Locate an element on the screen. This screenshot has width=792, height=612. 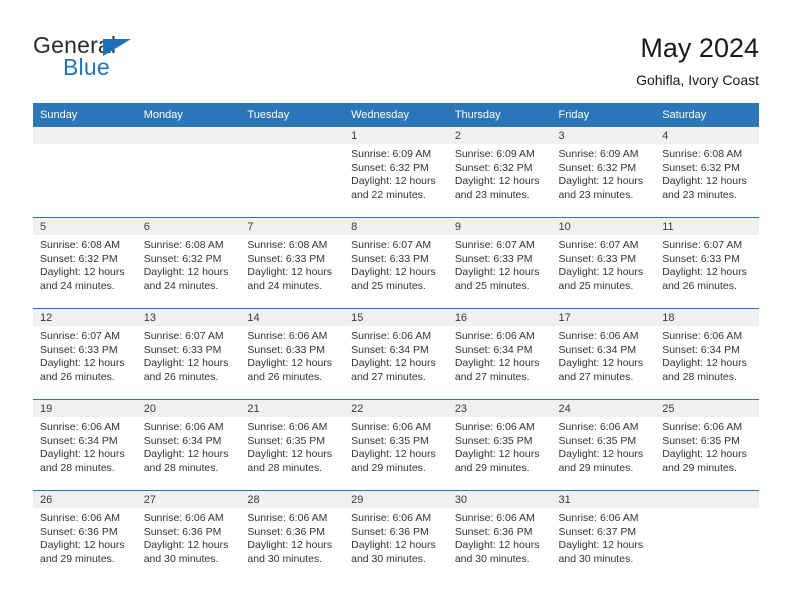
daylight-text-line2: and 24 minutes. is located at coordinates (181, 285).